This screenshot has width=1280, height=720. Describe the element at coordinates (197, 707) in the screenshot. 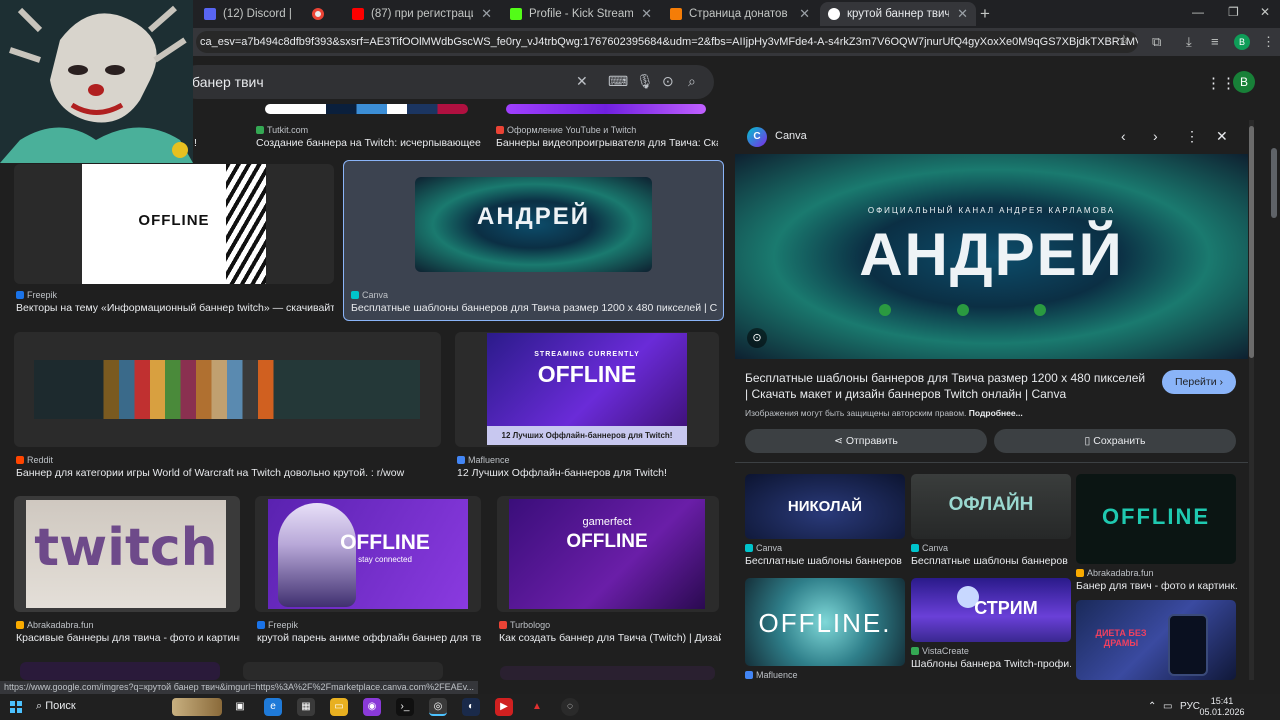

I see `search-highlight-image` at that location.